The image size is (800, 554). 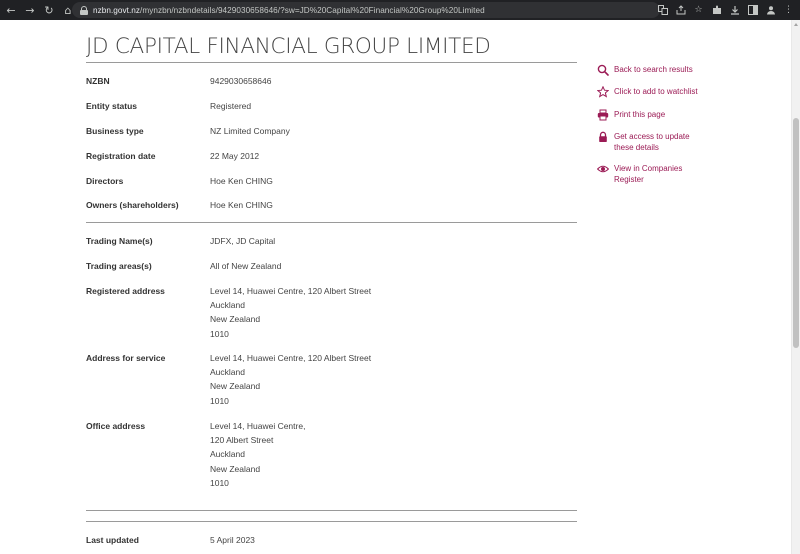 I want to click on detail-label: Owners (shareholders), so click(x=132, y=205).